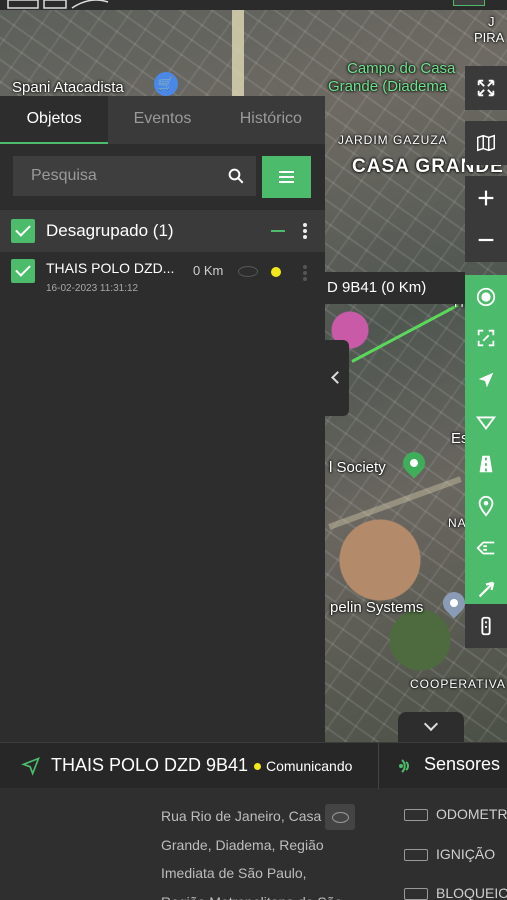  I want to click on map-icon, so click(486, 143).